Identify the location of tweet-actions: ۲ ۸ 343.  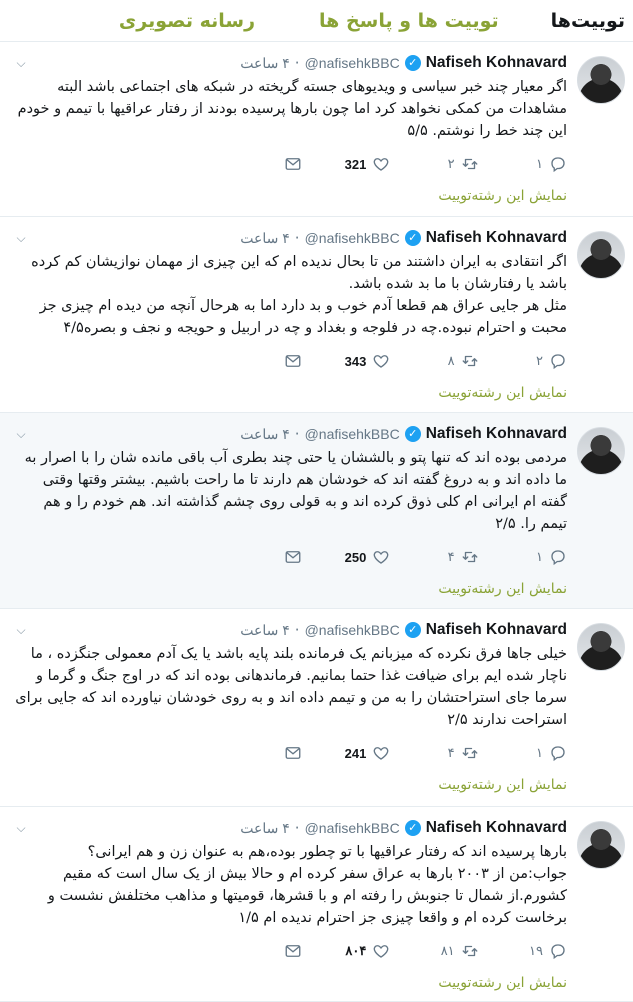
(408, 361).